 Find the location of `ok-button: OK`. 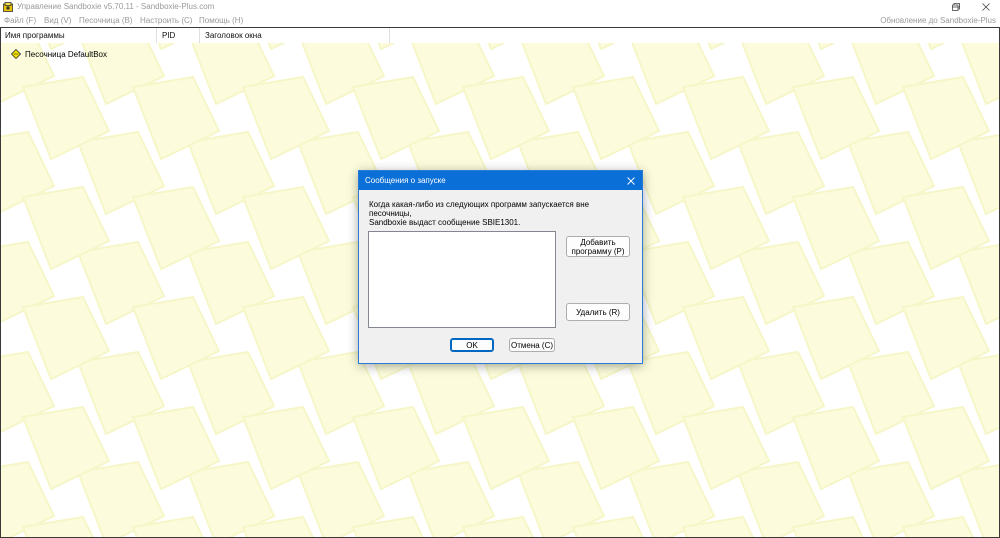

ok-button: OK is located at coordinates (472, 345).